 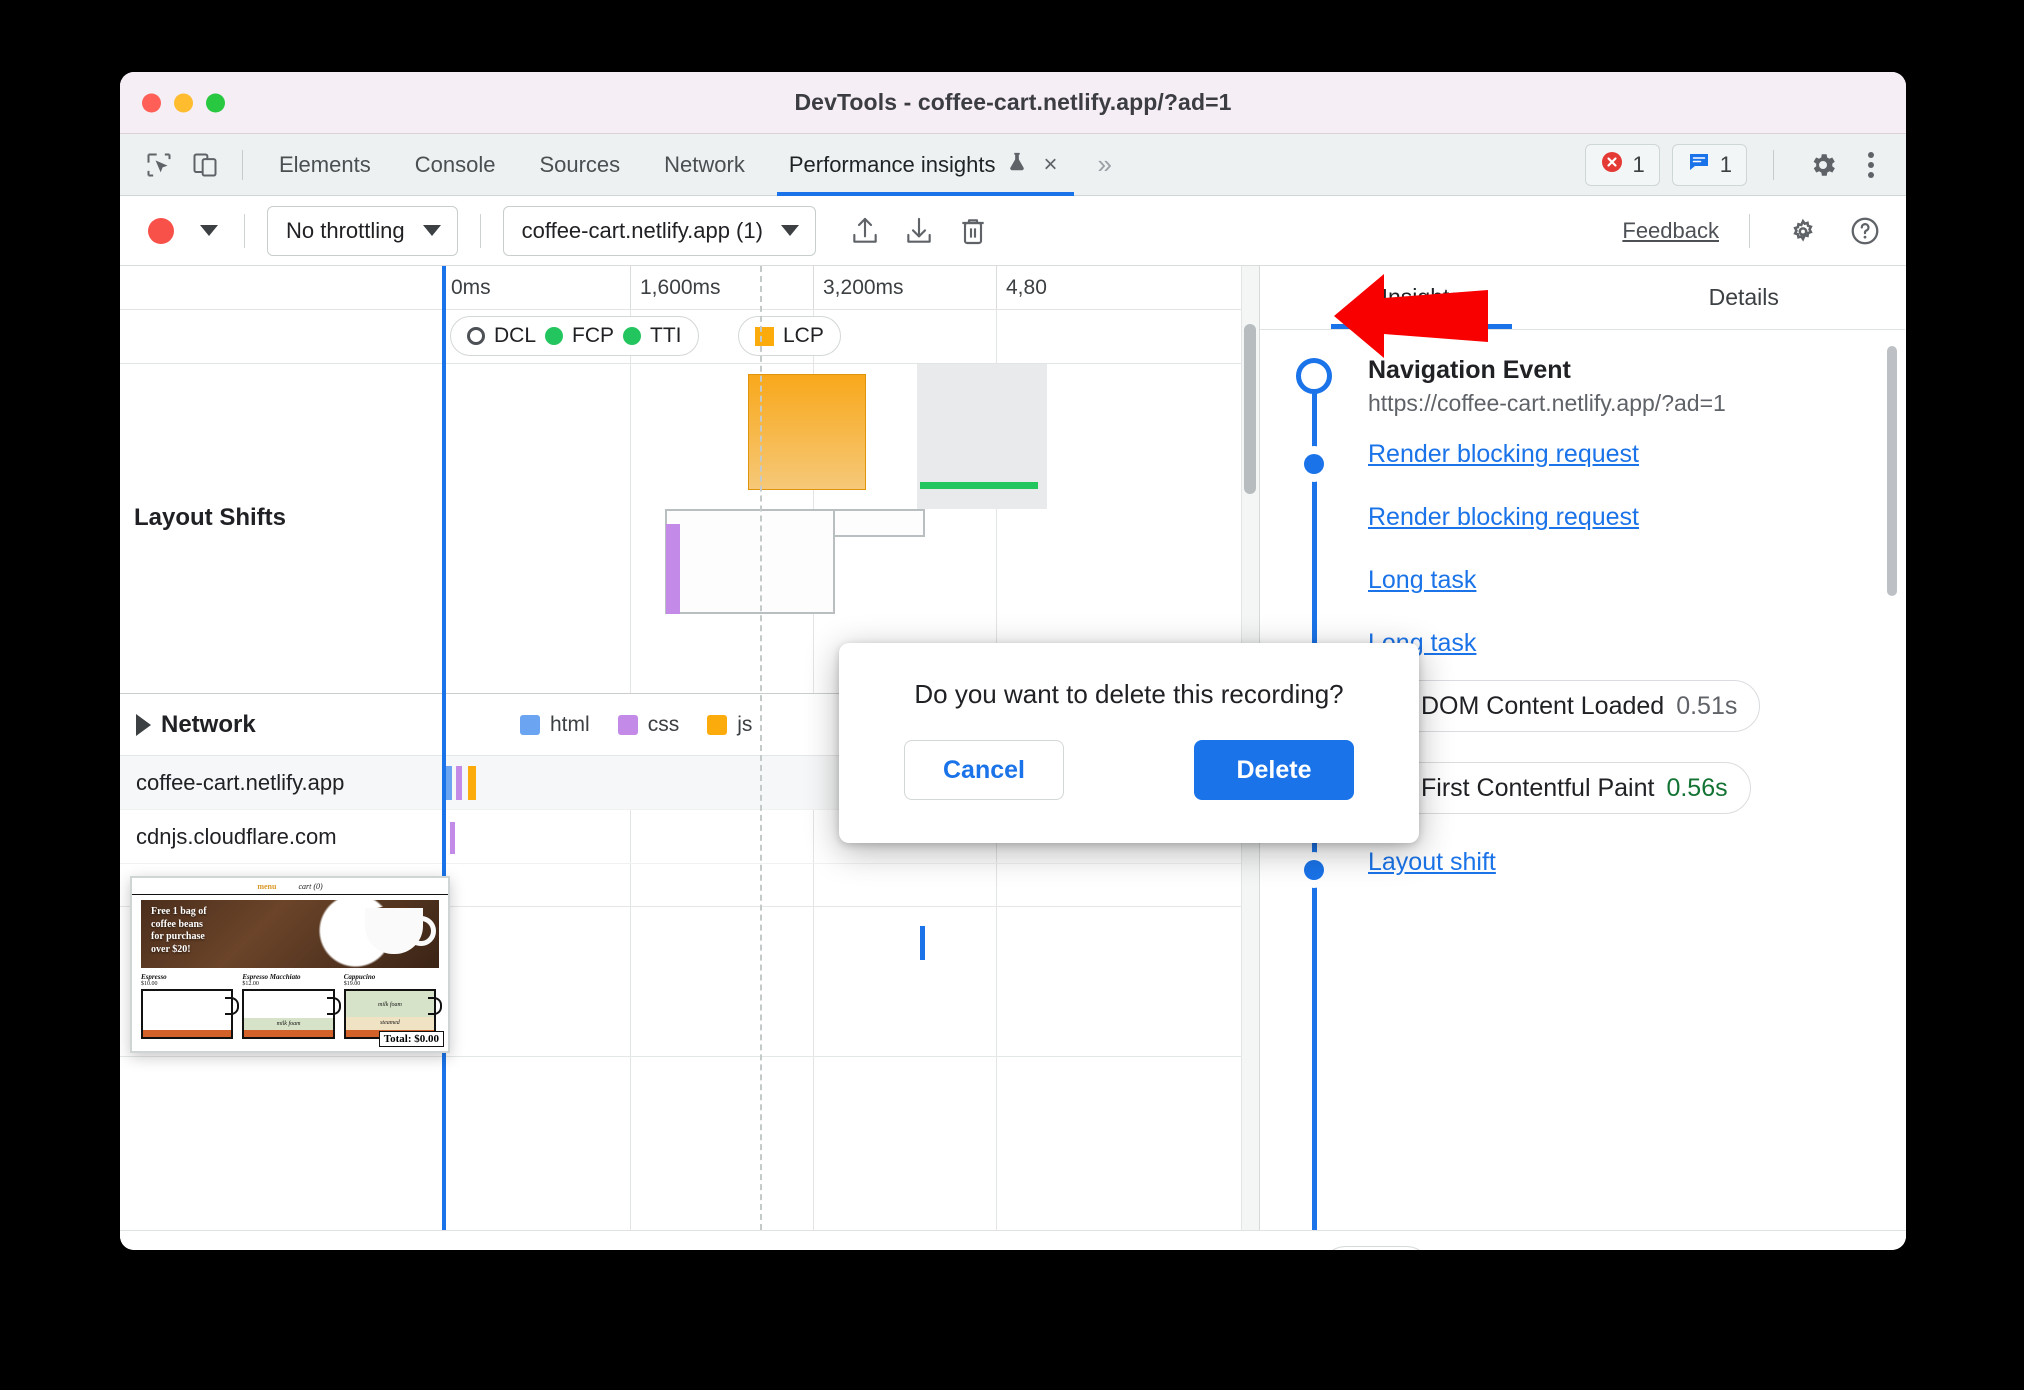 I want to click on tabbar-right-divider, so click(x=1773, y=164).